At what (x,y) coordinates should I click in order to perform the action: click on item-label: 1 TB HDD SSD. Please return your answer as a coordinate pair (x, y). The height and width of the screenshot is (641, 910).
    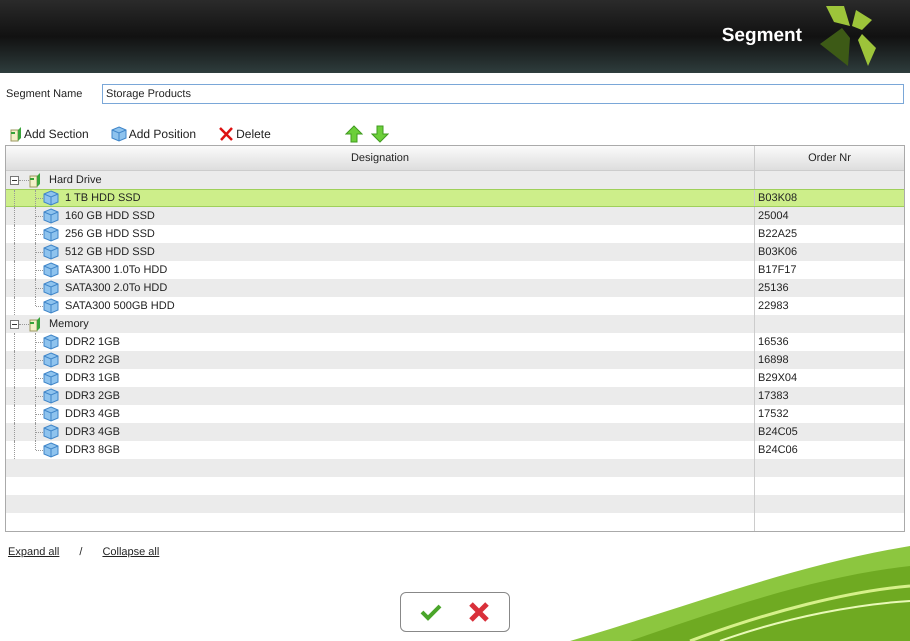
    Looking at the image, I should click on (103, 198).